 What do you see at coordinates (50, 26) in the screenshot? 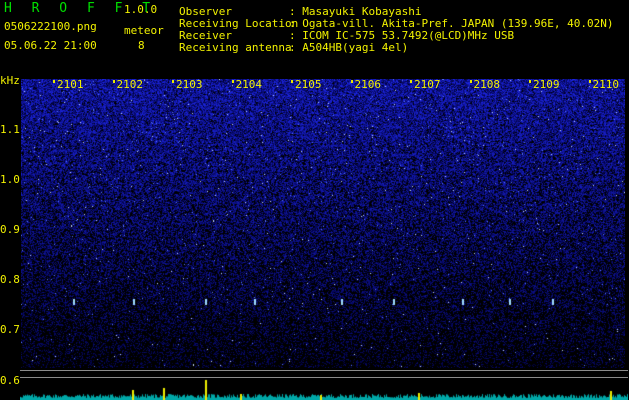
I see `filename-label: 0506222100.png` at bounding box center [50, 26].